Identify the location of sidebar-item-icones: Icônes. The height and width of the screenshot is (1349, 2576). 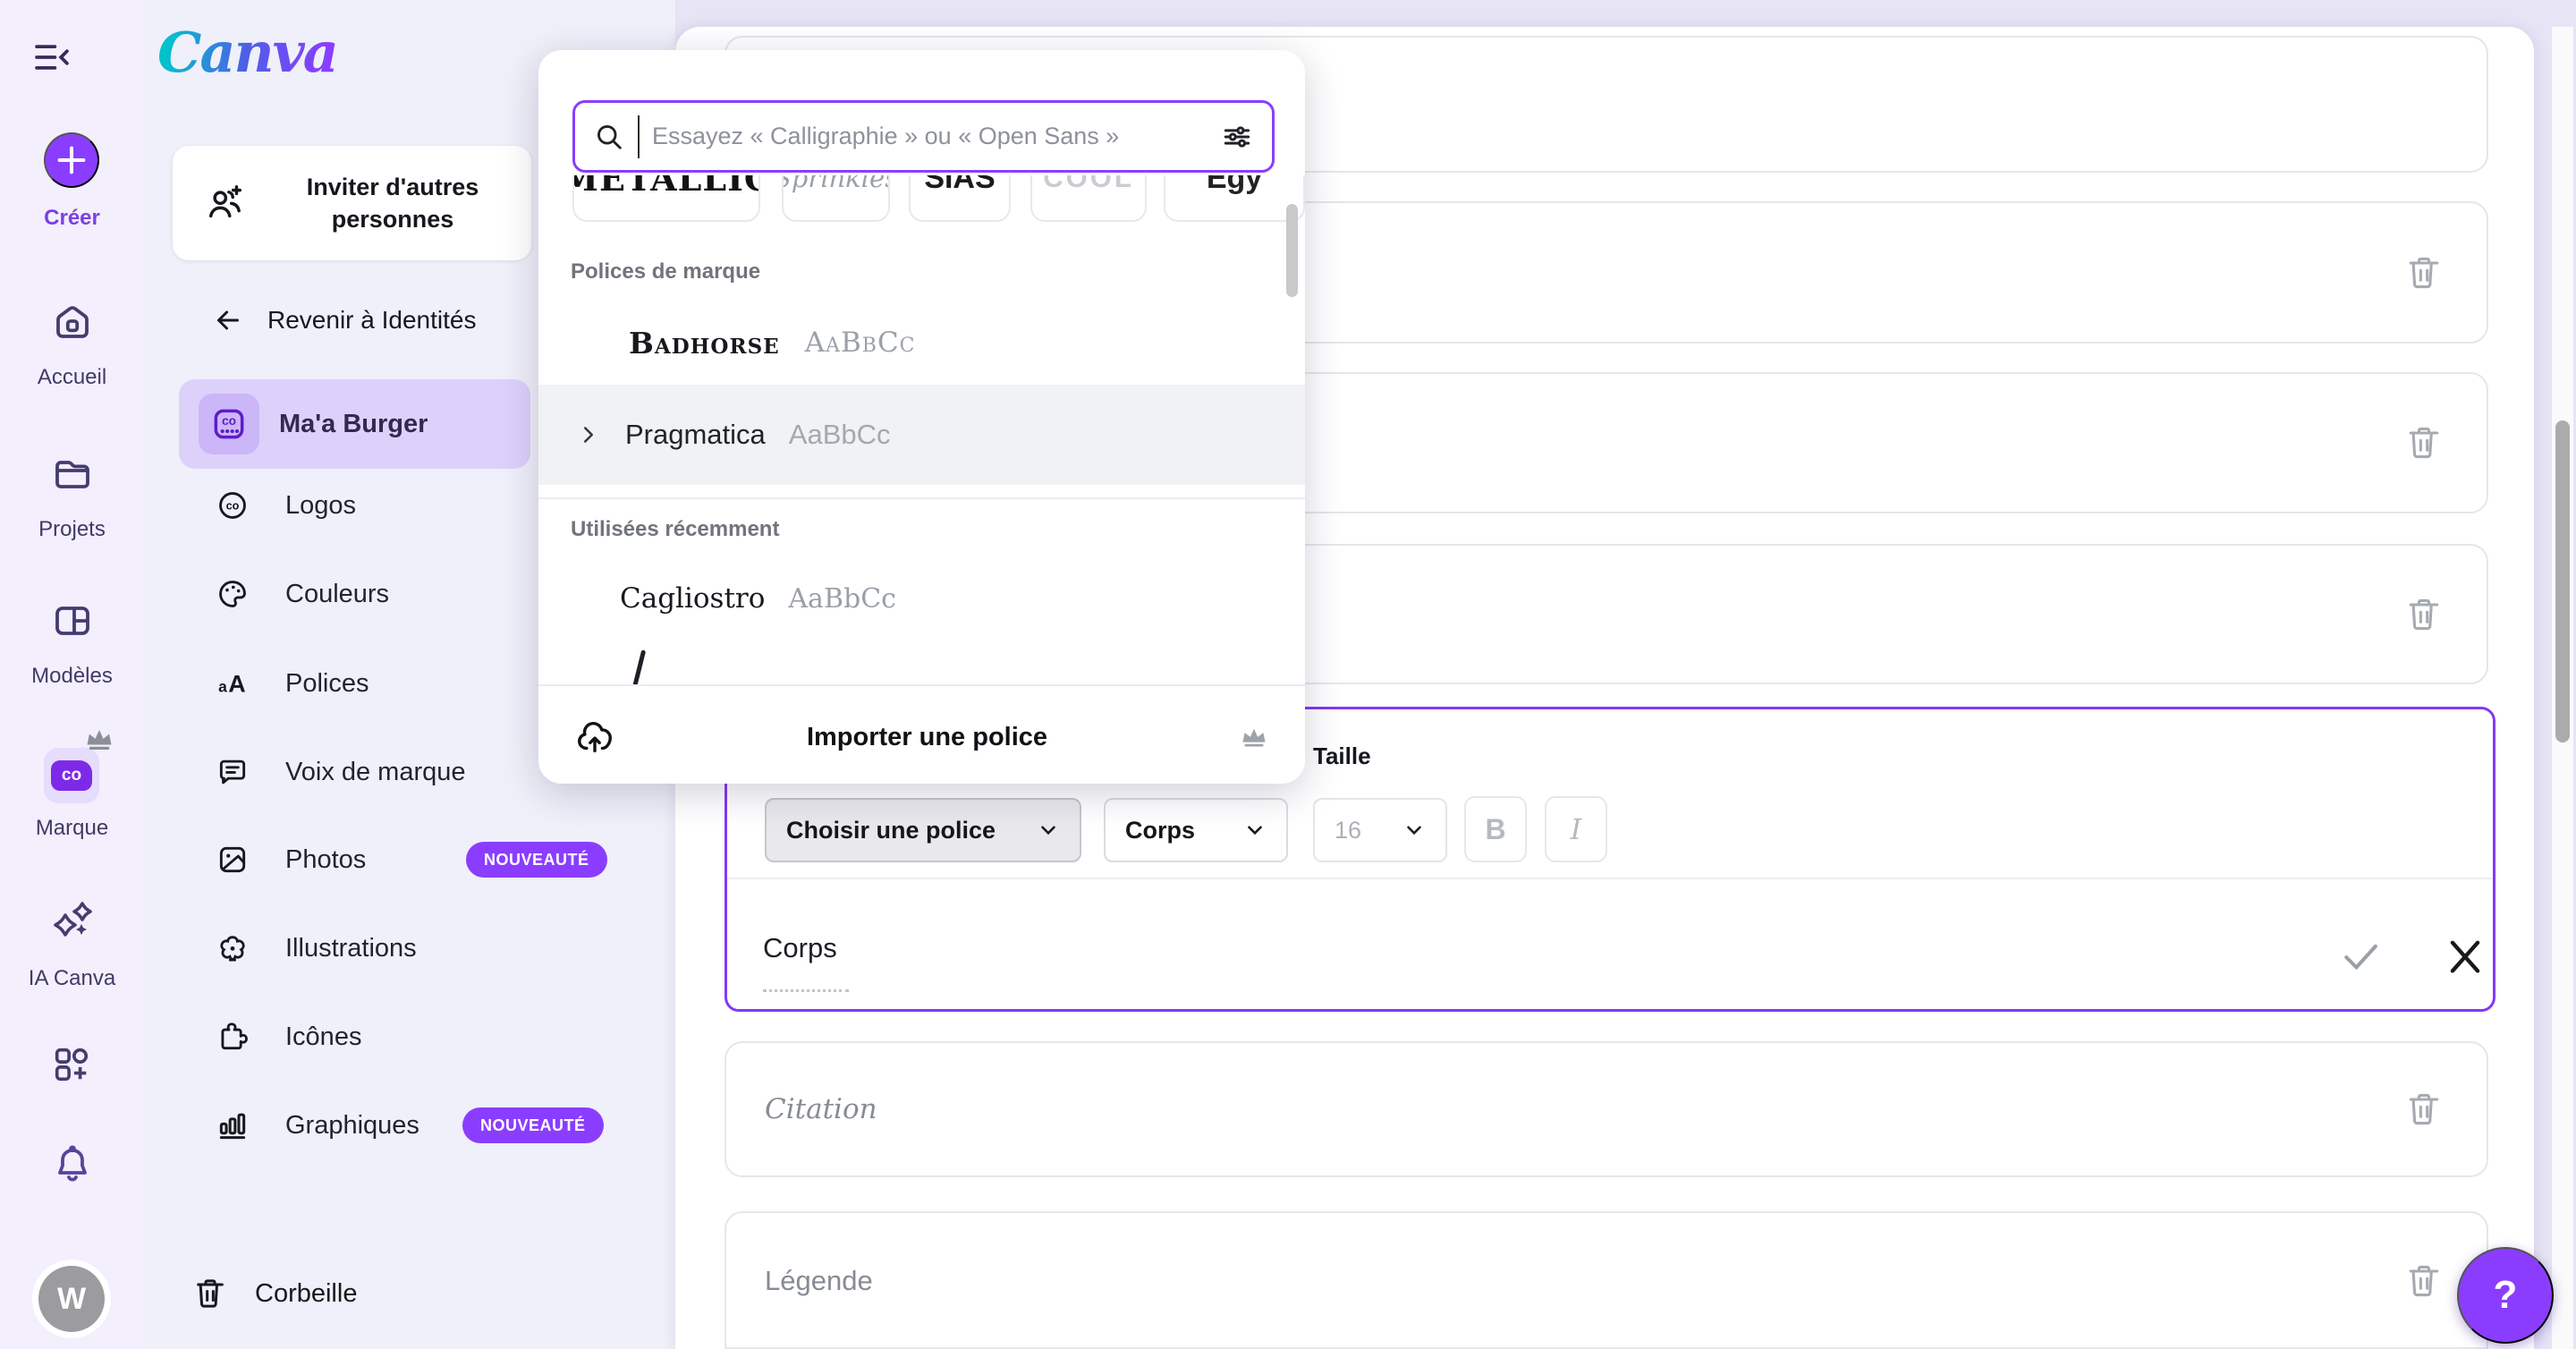
(288, 1037).